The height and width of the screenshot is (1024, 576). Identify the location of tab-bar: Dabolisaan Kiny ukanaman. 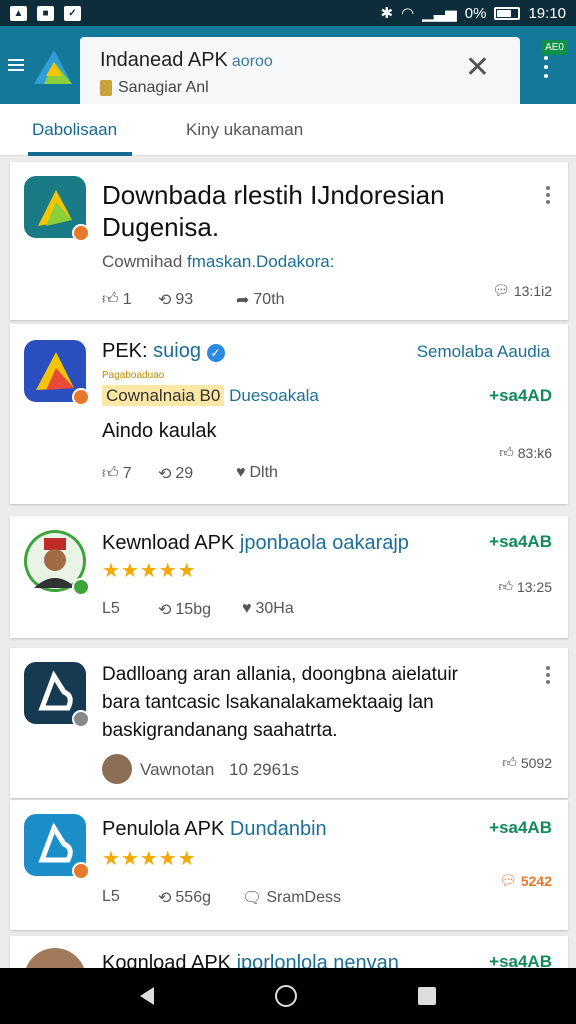
(288, 130).